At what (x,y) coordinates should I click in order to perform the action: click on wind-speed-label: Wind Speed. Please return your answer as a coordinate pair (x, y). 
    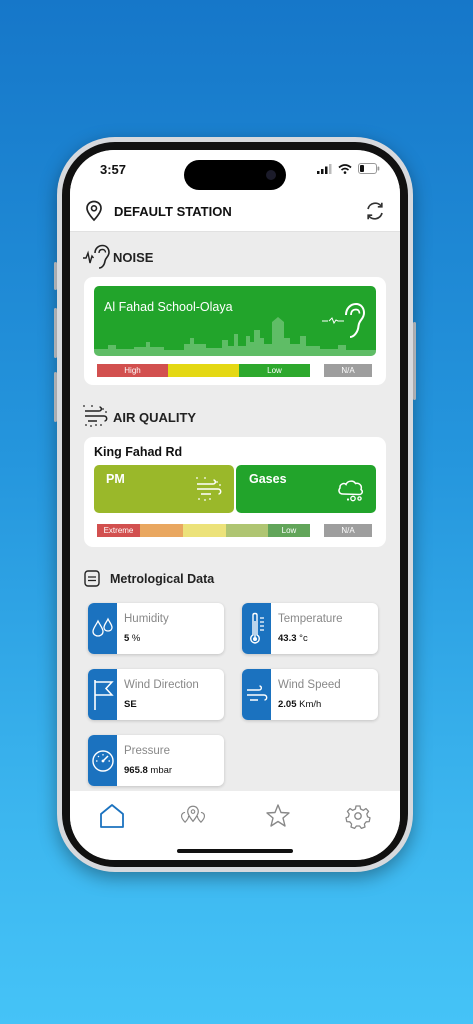
    Looking at the image, I should click on (309, 685).